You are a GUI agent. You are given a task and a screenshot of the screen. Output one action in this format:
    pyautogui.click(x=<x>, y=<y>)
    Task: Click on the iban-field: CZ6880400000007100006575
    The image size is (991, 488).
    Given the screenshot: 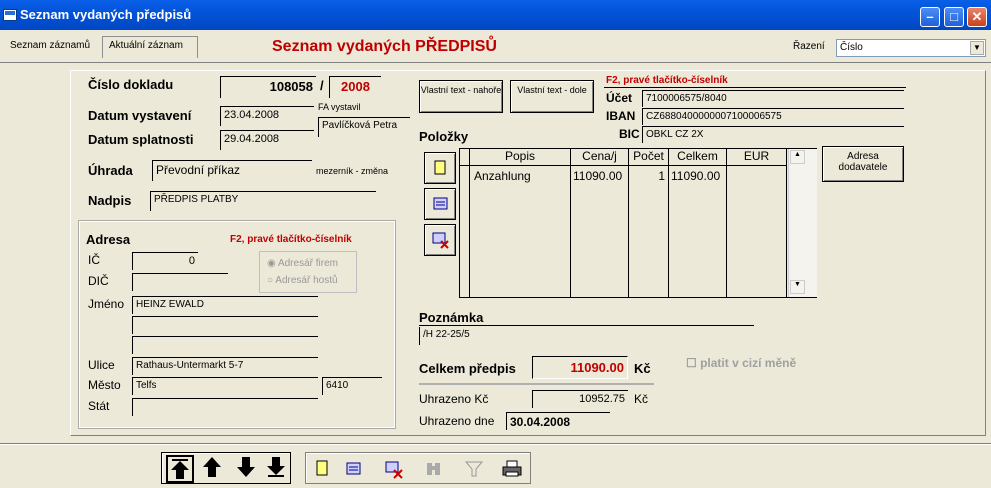 What is the action you would take?
    pyautogui.click(x=773, y=116)
    